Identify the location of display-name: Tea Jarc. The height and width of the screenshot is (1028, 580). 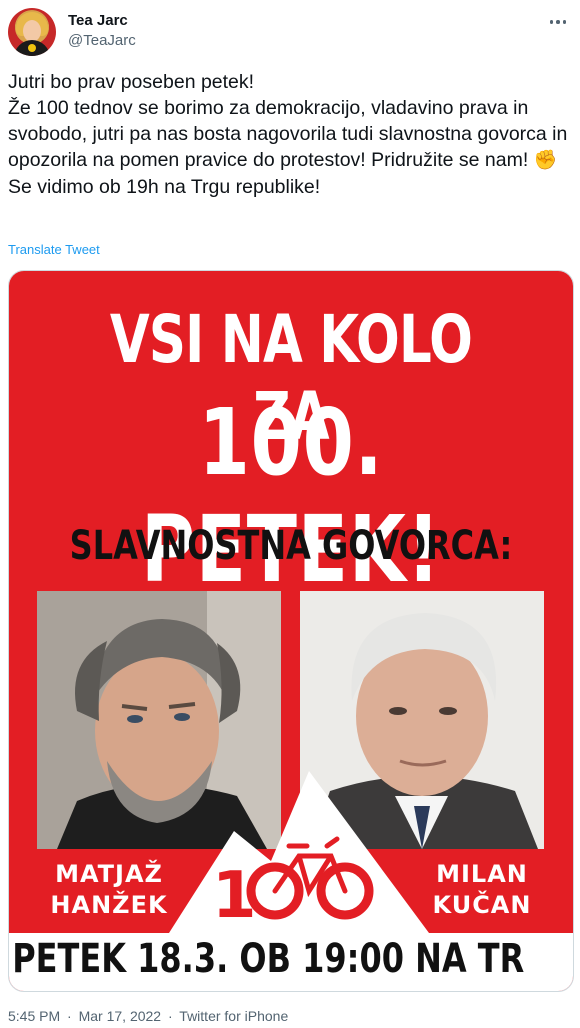
(102, 21).